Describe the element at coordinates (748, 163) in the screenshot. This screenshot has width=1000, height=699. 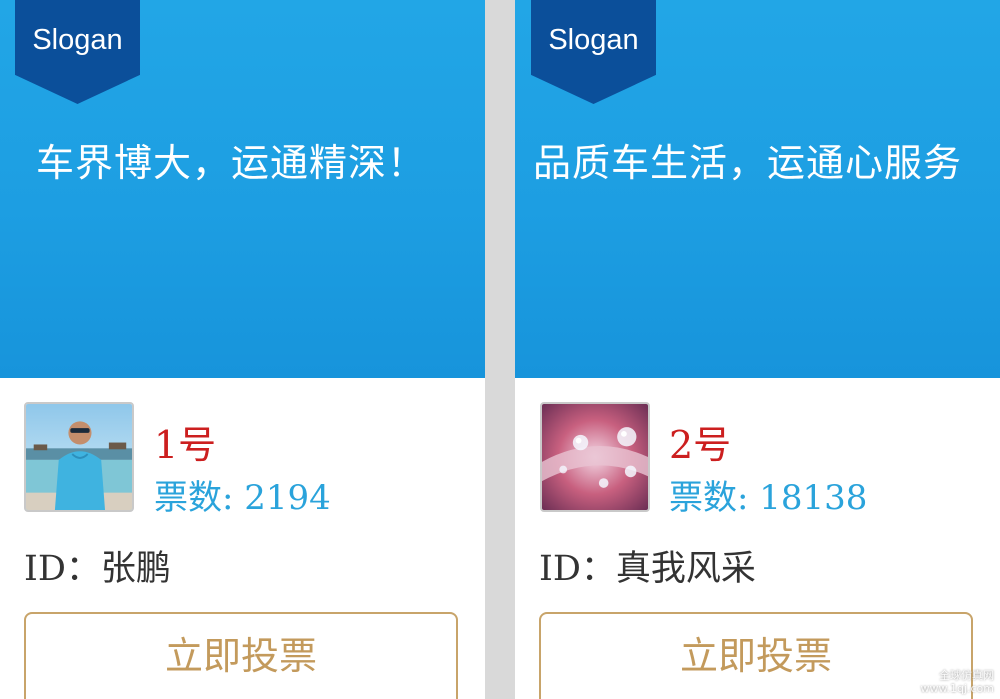
I see `slogan-text: 品质车生活，运通心服务` at that location.